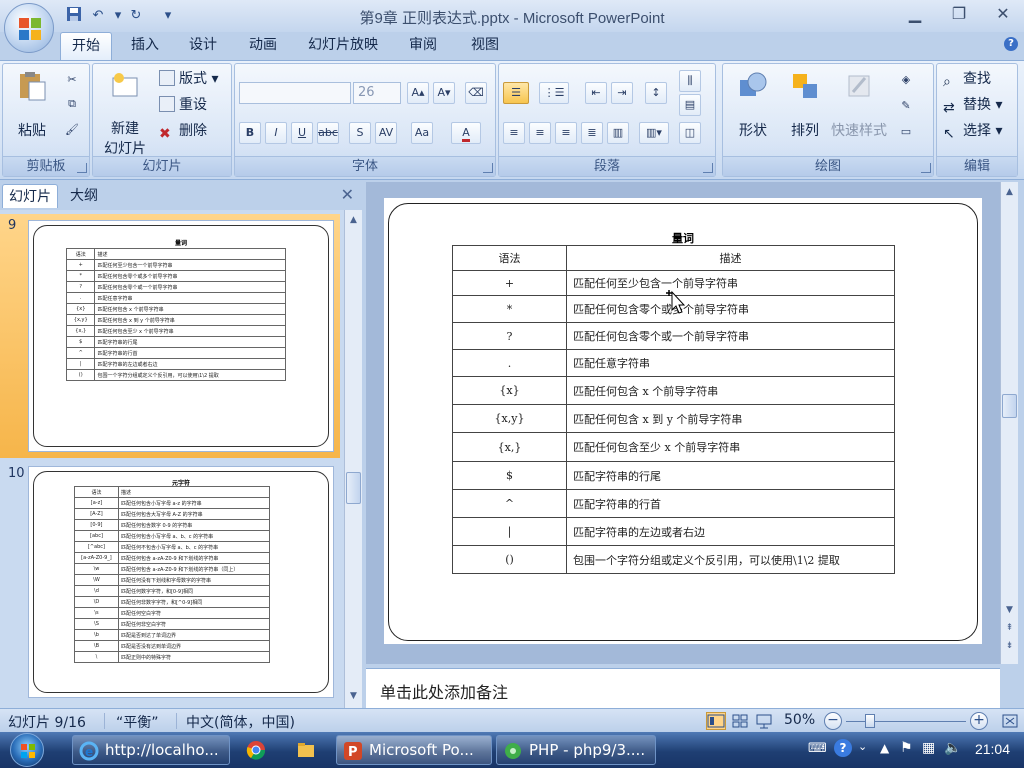 This screenshot has height=768, width=1024. What do you see at coordinates (540, 133) in the screenshot?
I see `align-center-icon: ≡` at bounding box center [540, 133].